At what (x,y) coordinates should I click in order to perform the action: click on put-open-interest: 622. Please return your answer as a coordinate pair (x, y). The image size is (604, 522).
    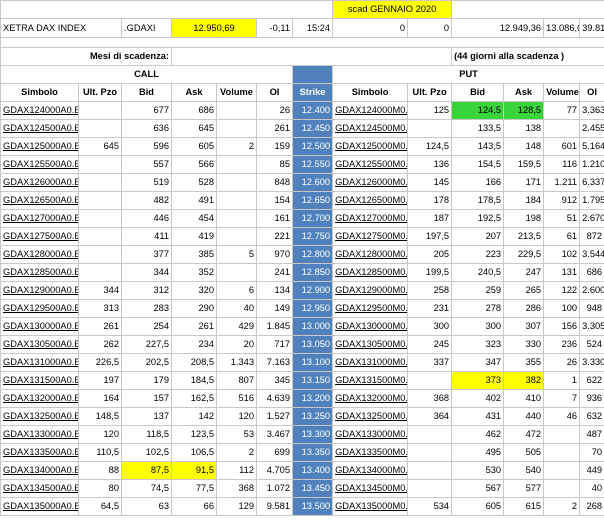
    Looking at the image, I should click on (591, 380).